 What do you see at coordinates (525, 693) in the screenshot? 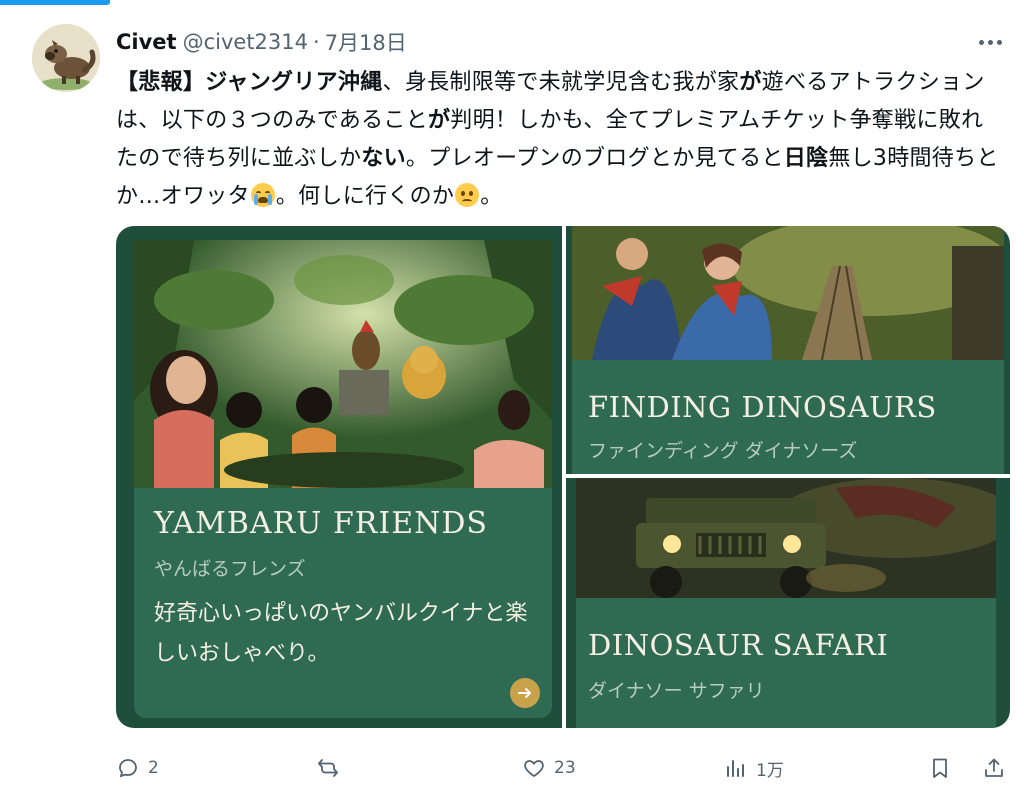
I see `arrow-right-icon` at bounding box center [525, 693].